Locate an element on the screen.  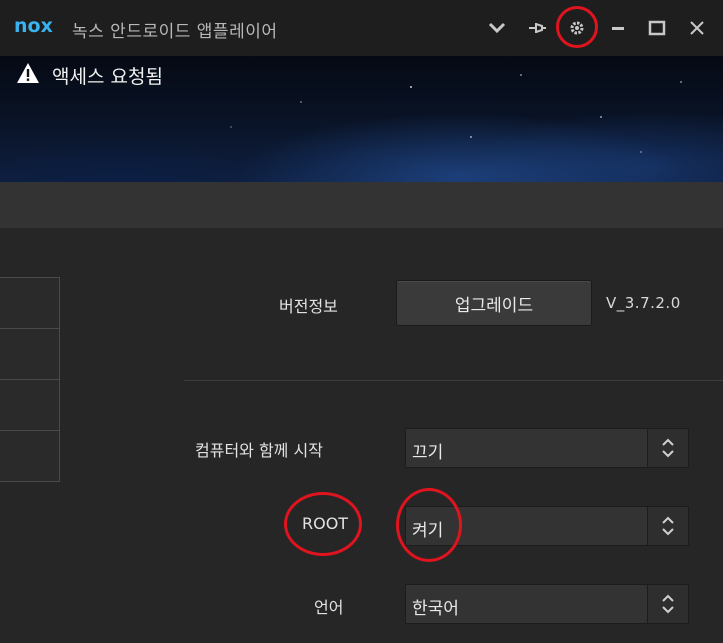
svg-text: nox is located at coordinates (33, 26).